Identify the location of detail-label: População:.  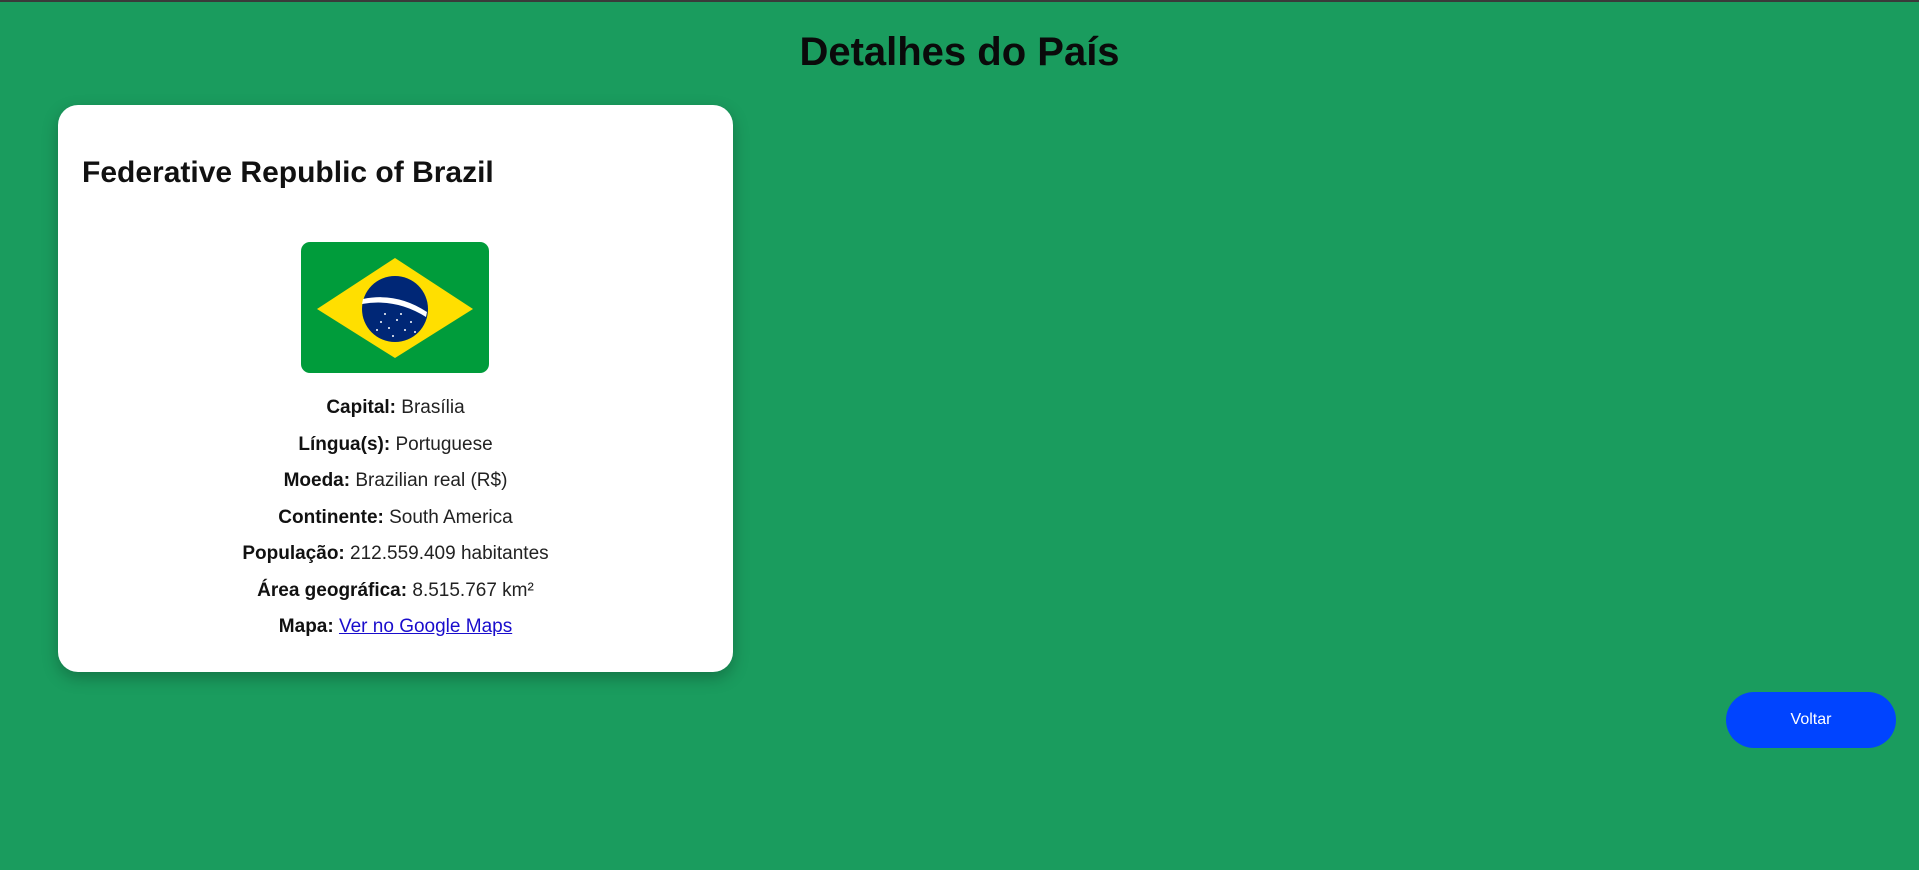
(293, 553).